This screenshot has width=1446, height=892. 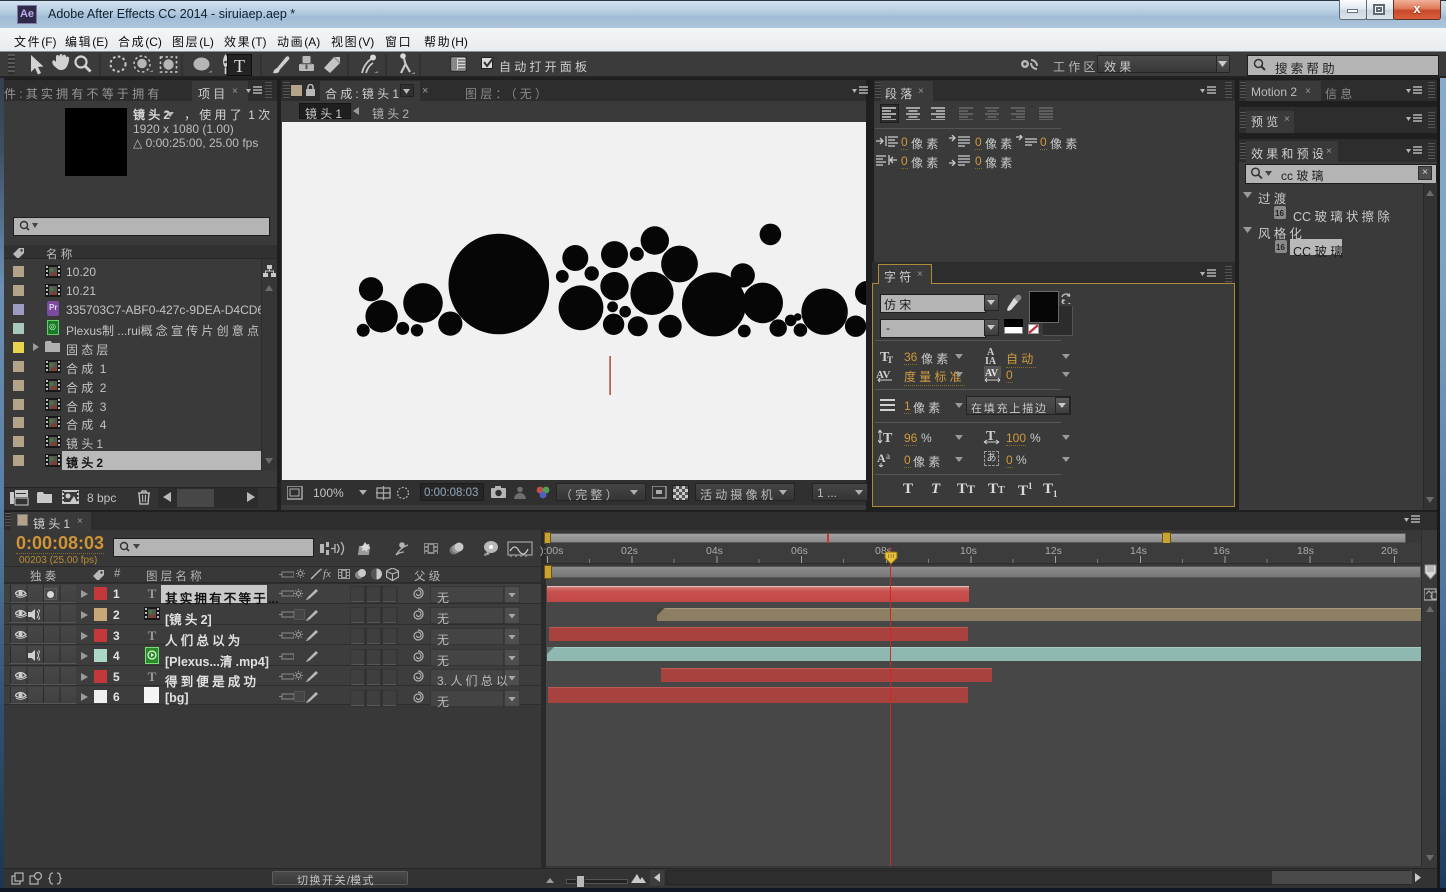 I want to click on svg-text: a, so click(x=888, y=456).